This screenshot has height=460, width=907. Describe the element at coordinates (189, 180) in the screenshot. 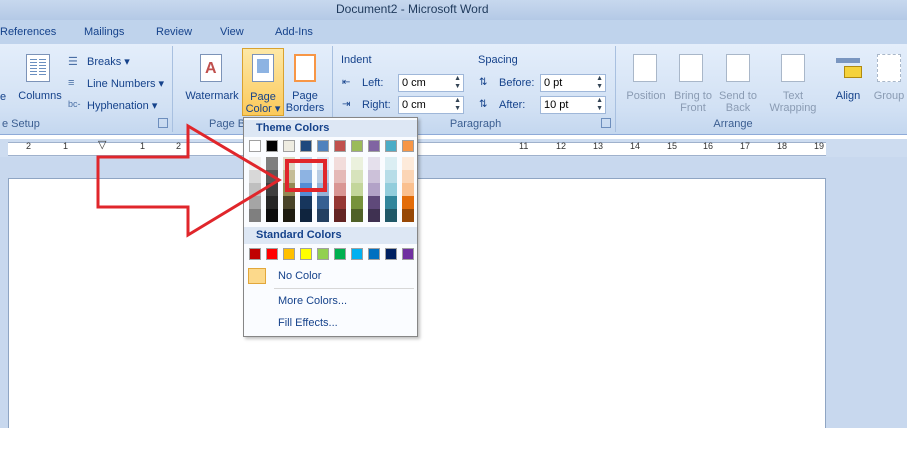

I see `annotation-arrow` at that location.